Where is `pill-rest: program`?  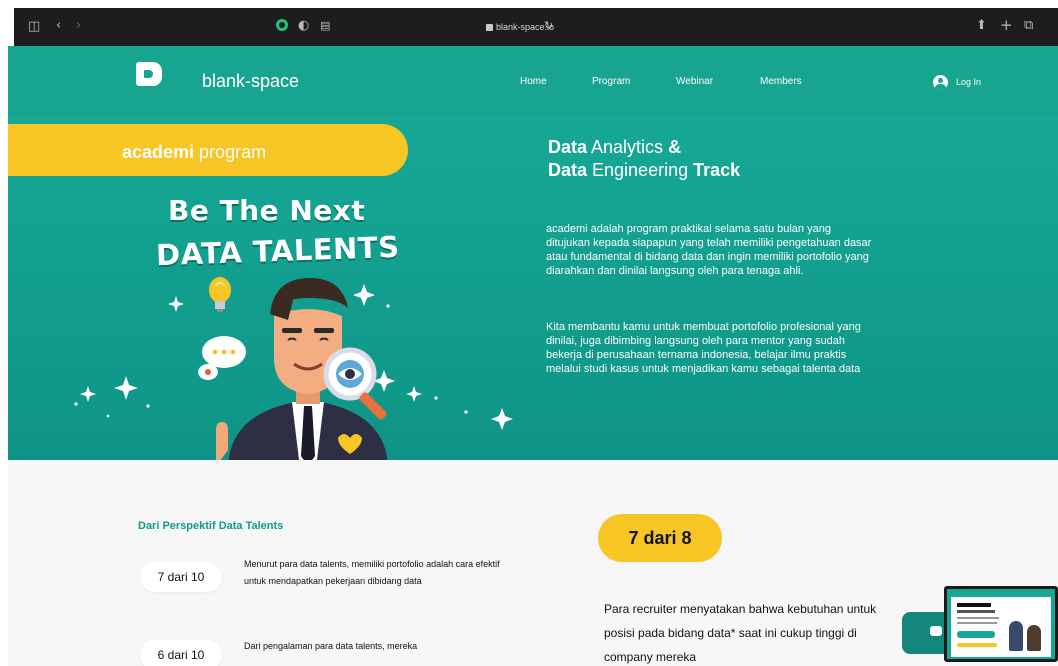
pill-rest: program is located at coordinates (230, 152).